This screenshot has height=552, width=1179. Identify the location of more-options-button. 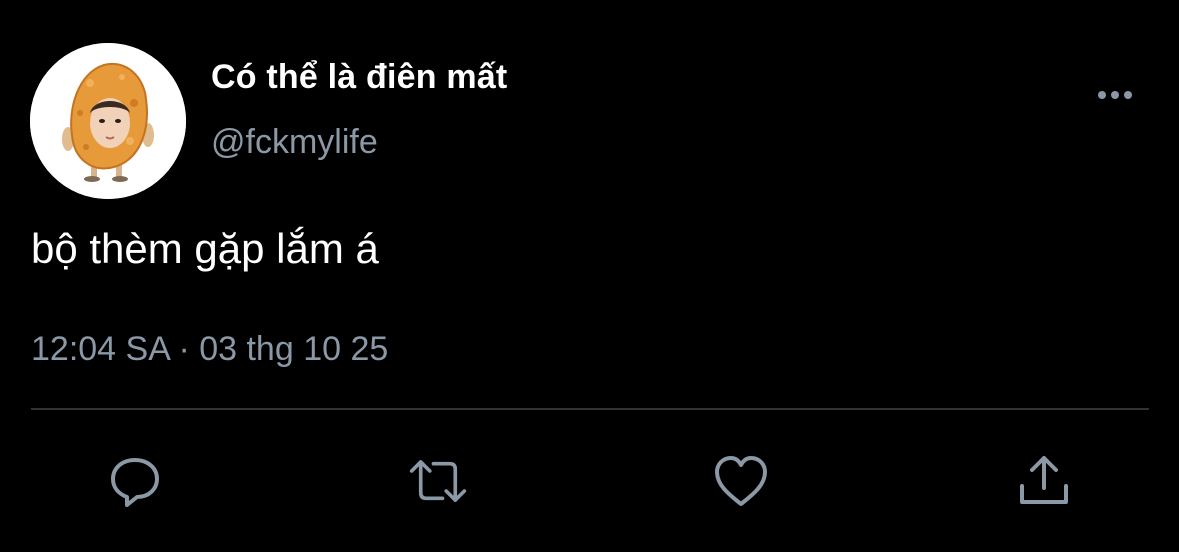
(1115, 95).